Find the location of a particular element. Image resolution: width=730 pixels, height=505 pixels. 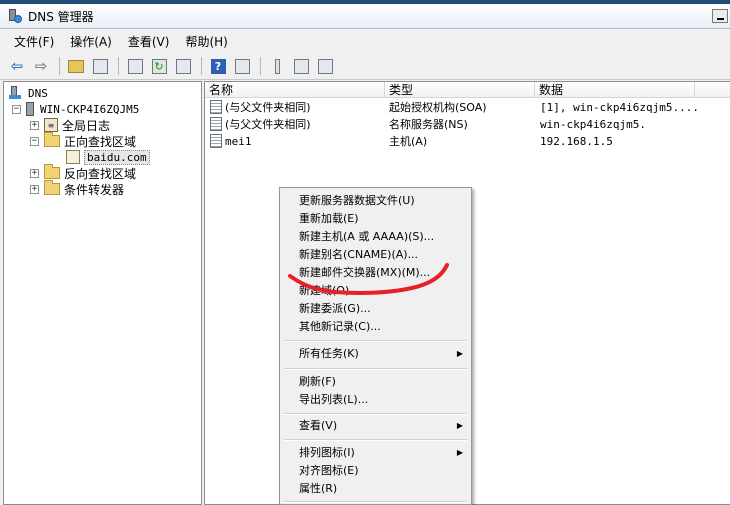

refresh-icon: ↻ is located at coordinates (159, 66).